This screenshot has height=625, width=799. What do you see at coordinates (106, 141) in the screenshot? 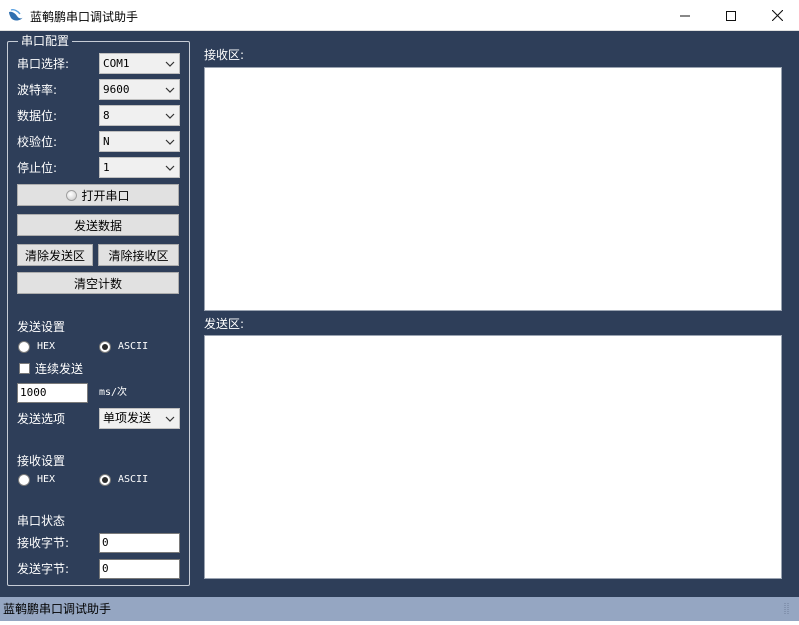
I see `parity-select-value: N` at bounding box center [106, 141].